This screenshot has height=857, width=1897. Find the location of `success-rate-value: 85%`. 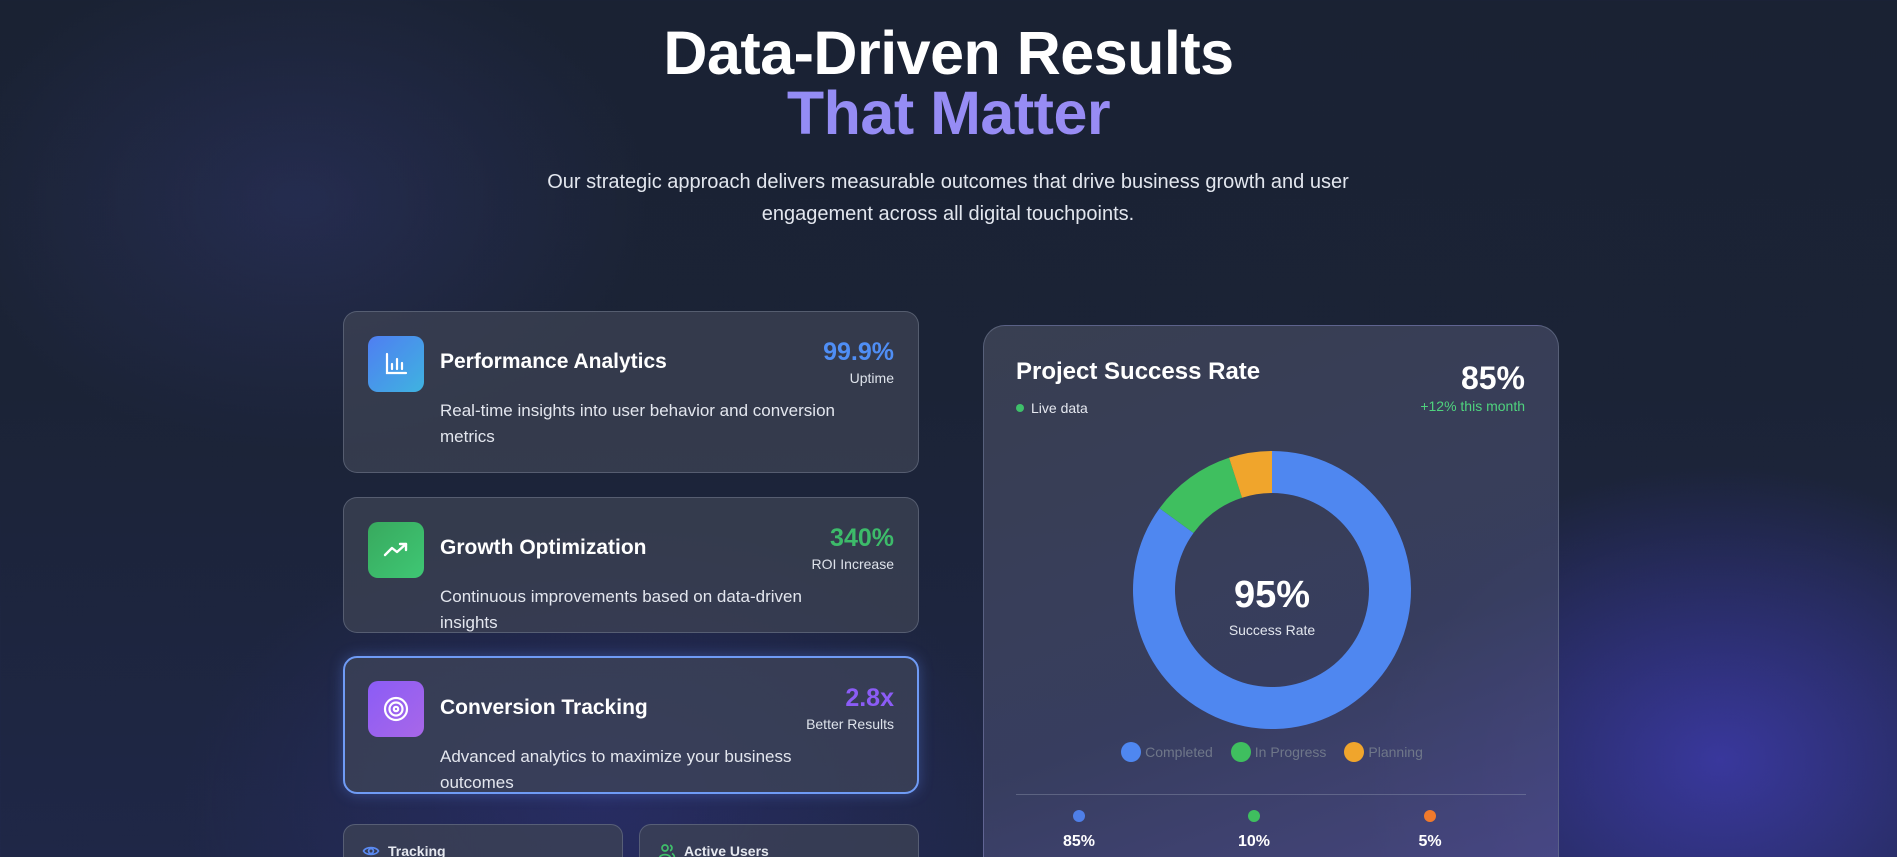

success-rate-value: 85% is located at coordinates (1492, 378).